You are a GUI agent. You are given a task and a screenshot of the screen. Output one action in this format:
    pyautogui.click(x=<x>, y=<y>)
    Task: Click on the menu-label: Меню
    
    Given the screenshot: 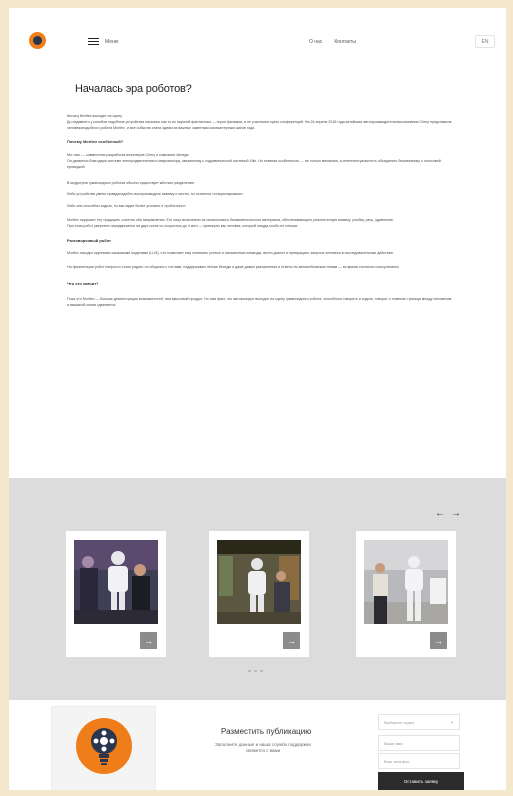 What is the action you would take?
    pyautogui.click(x=112, y=41)
    